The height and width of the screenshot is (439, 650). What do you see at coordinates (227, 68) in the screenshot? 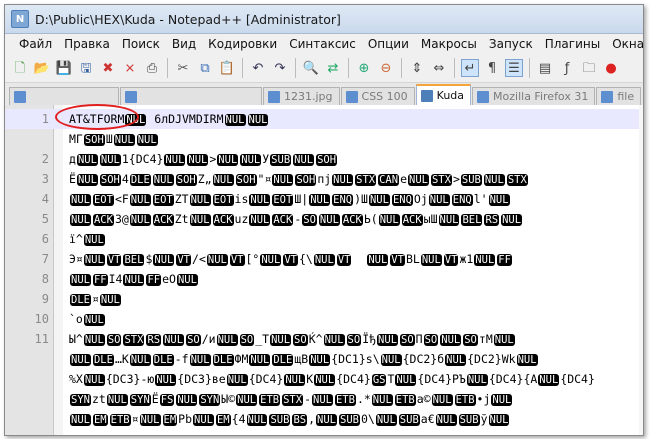
I see `paste-icon: 📋` at bounding box center [227, 68].